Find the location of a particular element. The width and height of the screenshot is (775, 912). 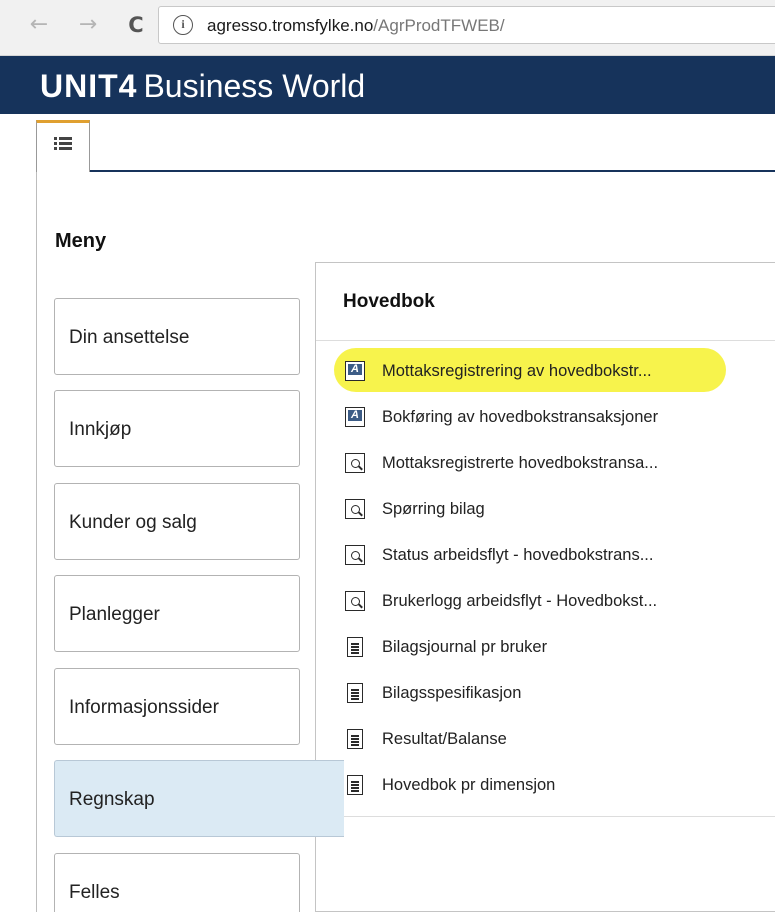

forward-arrow-icon: → is located at coordinates (88, 25).